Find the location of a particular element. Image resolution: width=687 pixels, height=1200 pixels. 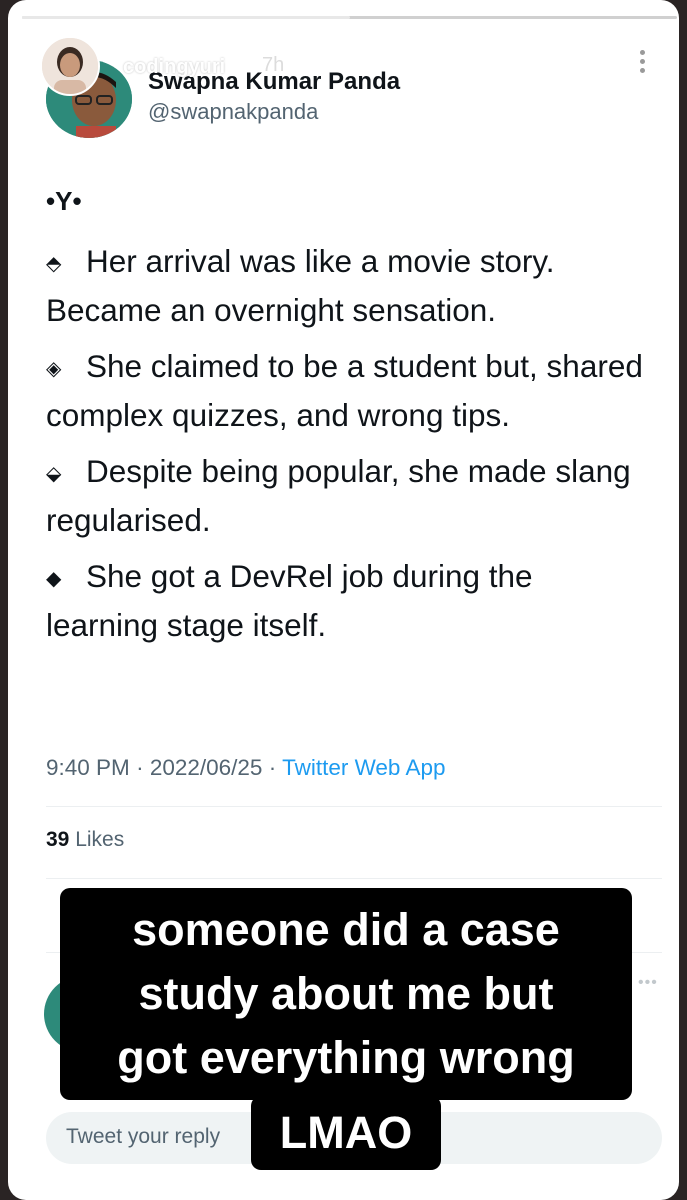

tweet-date: 2022/06/25 is located at coordinates (206, 767).